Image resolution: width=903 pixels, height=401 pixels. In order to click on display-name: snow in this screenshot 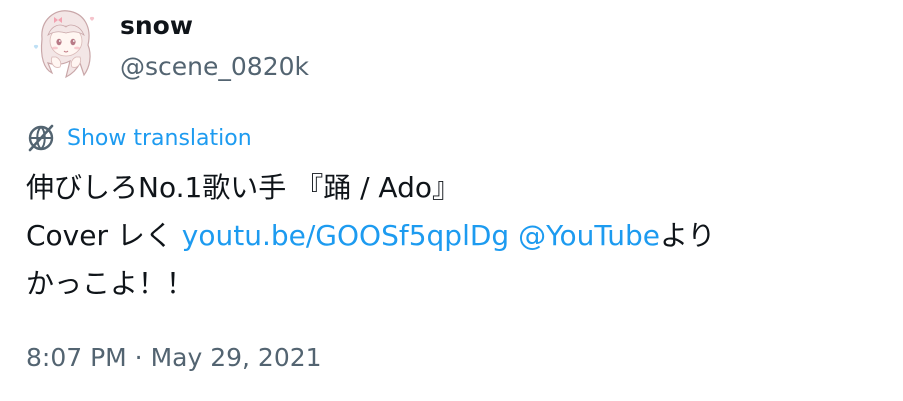, I will do `click(156, 26)`.